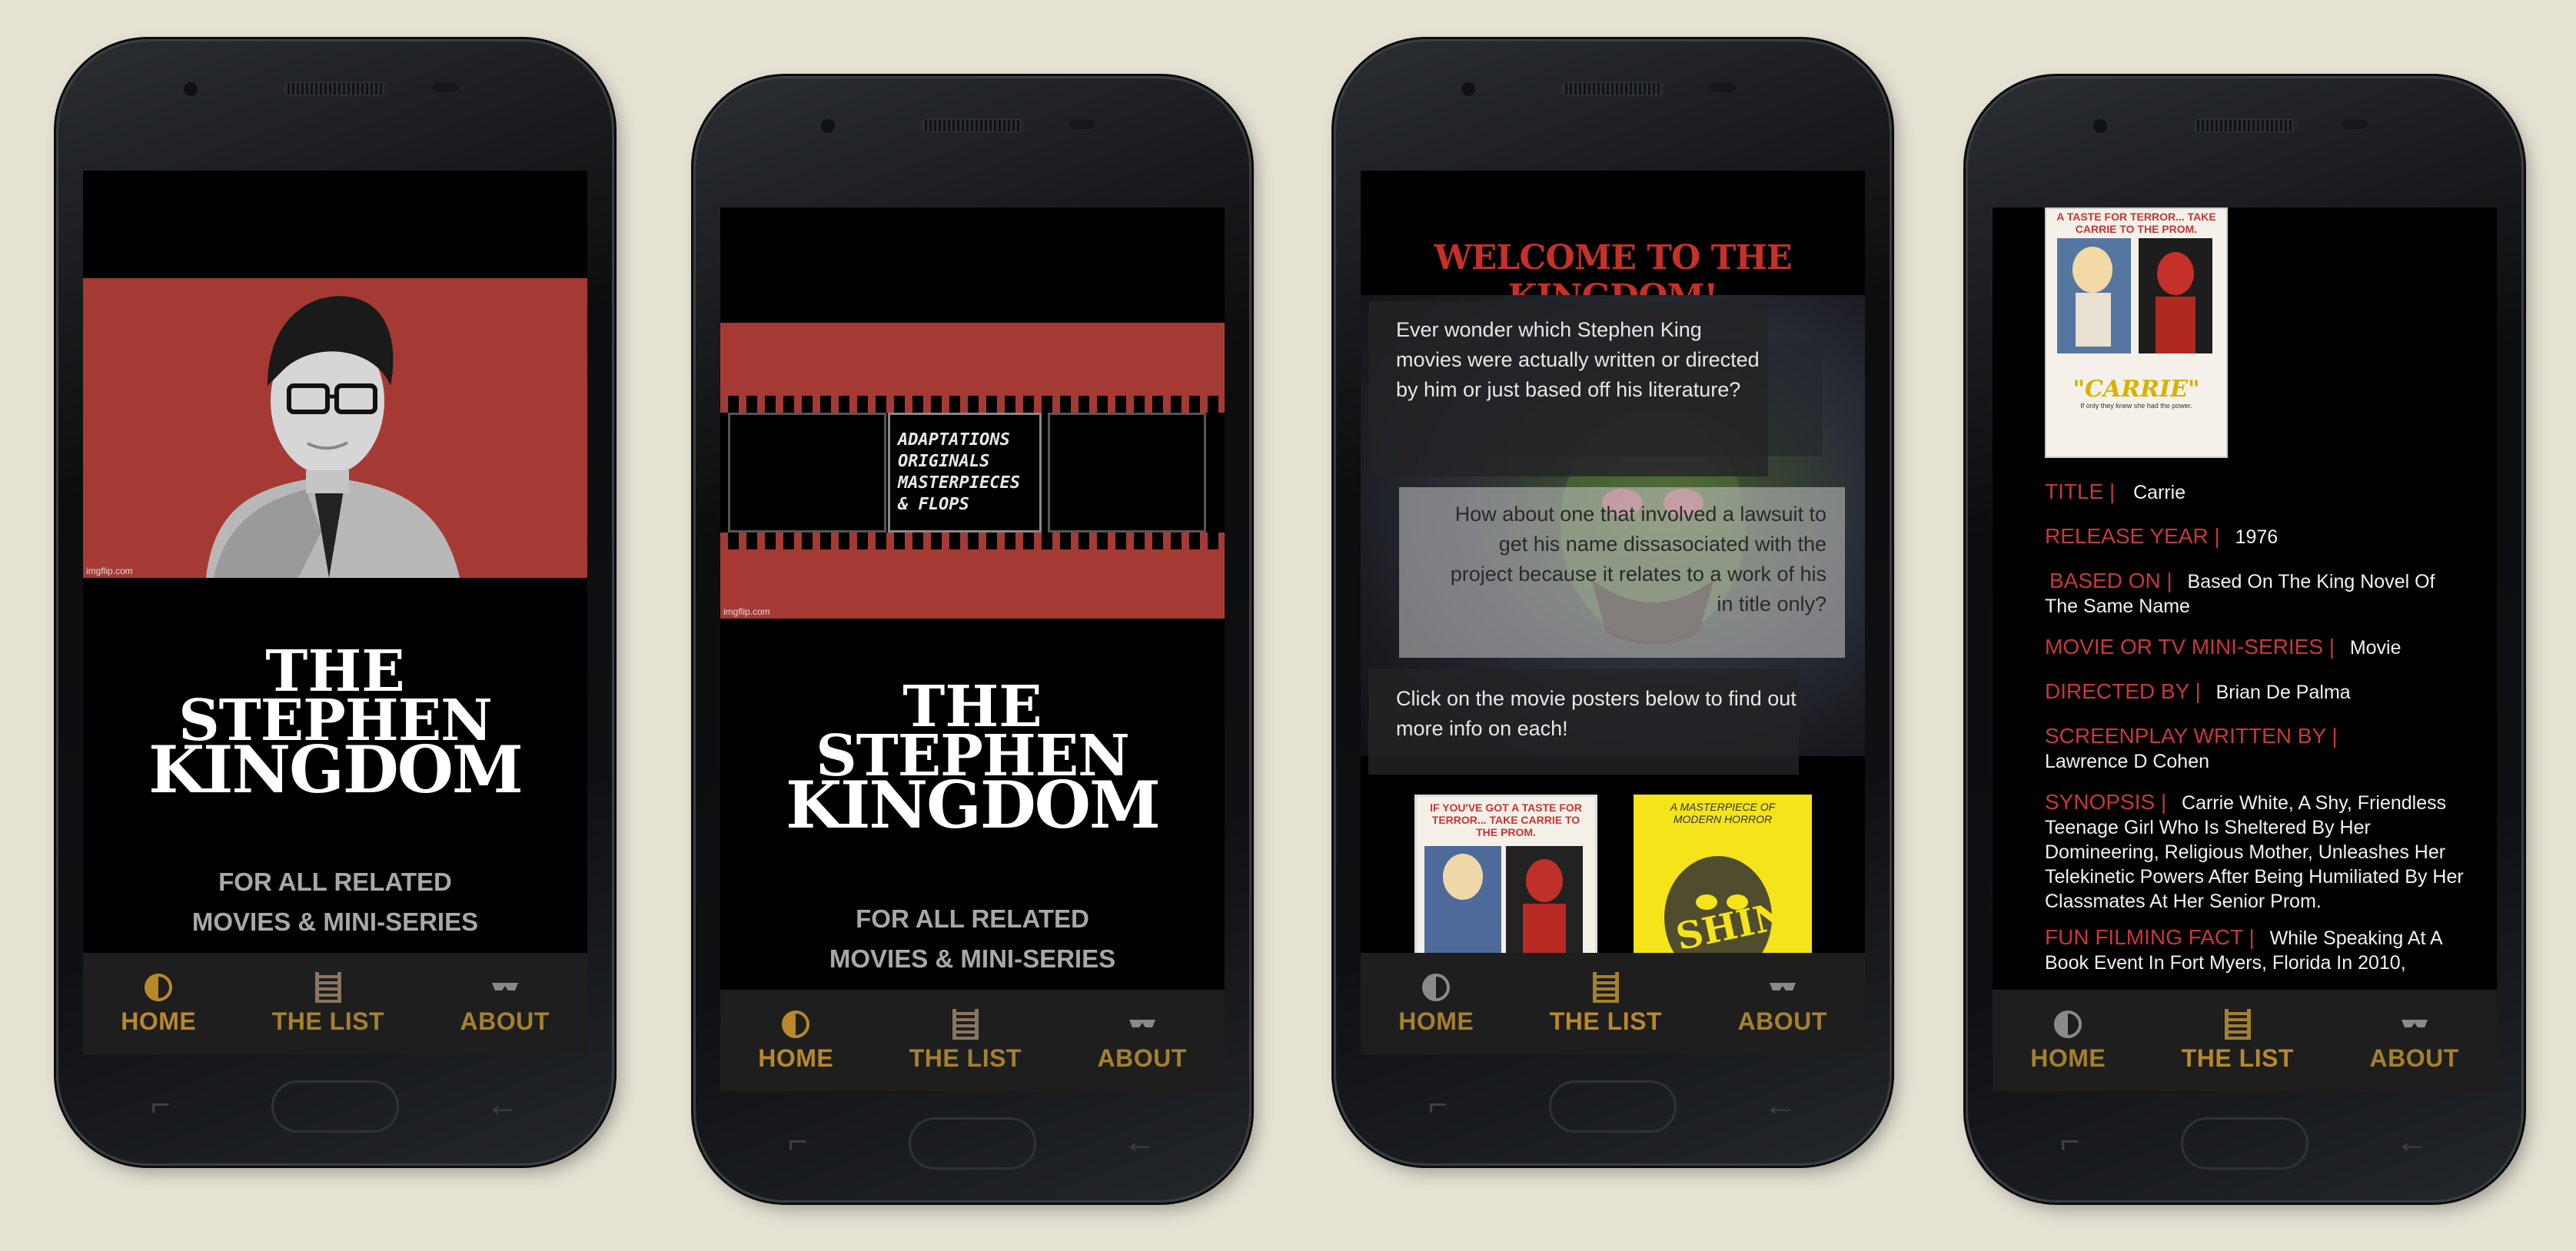 The width and height of the screenshot is (2576, 1251). Describe the element at coordinates (2105, 581) in the screenshot. I see `field-based-label: BASED ON` at that location.